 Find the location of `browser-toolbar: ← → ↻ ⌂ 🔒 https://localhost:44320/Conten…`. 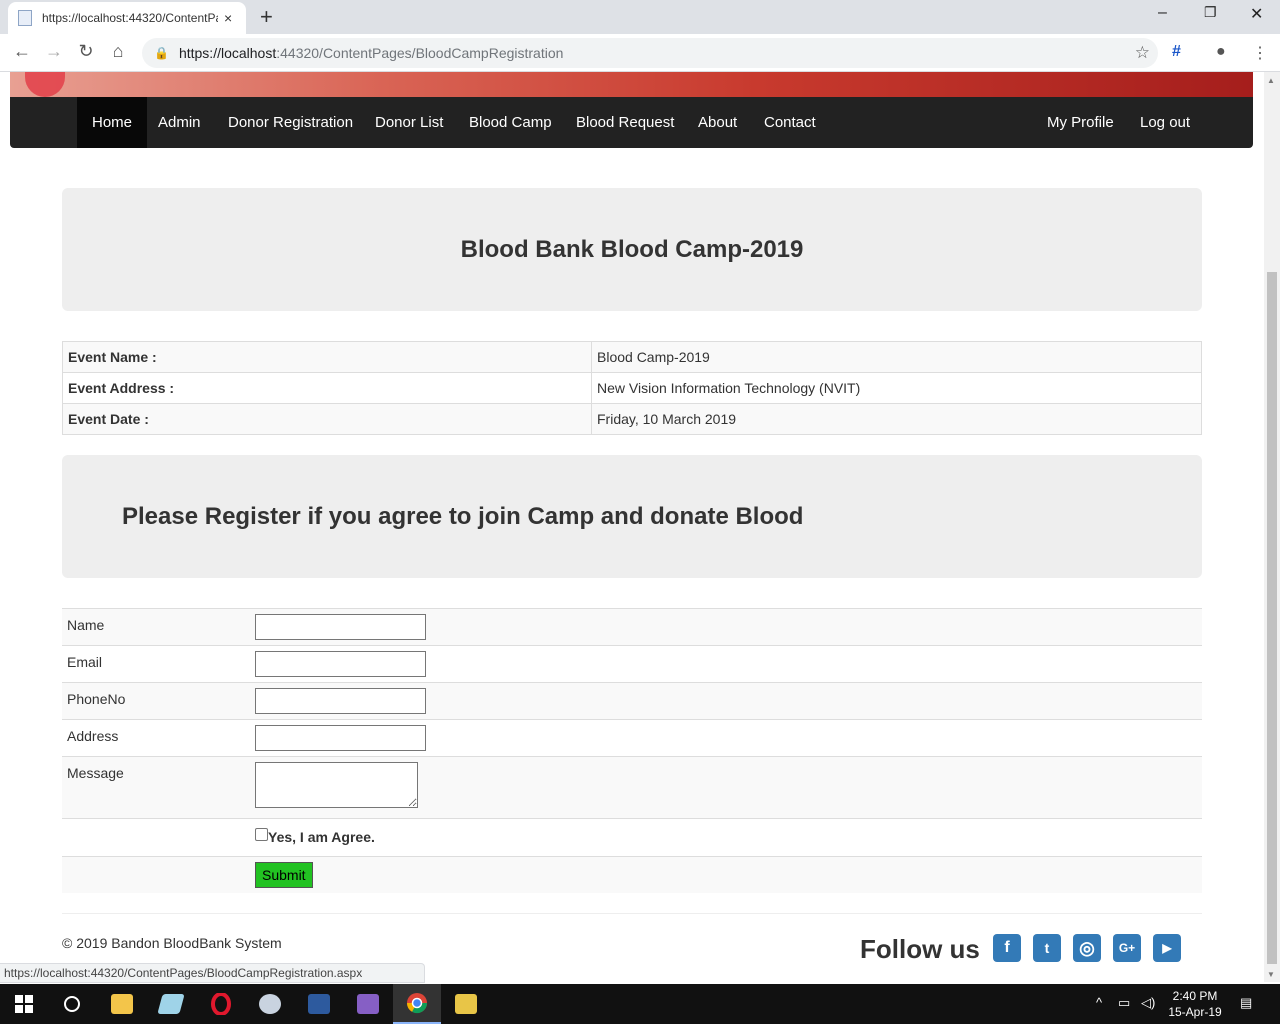

browser-toolbar: ← → ↻ ⌂ 🔒 https://localhost:44320/Conten… is located at coordinates (640, 53).